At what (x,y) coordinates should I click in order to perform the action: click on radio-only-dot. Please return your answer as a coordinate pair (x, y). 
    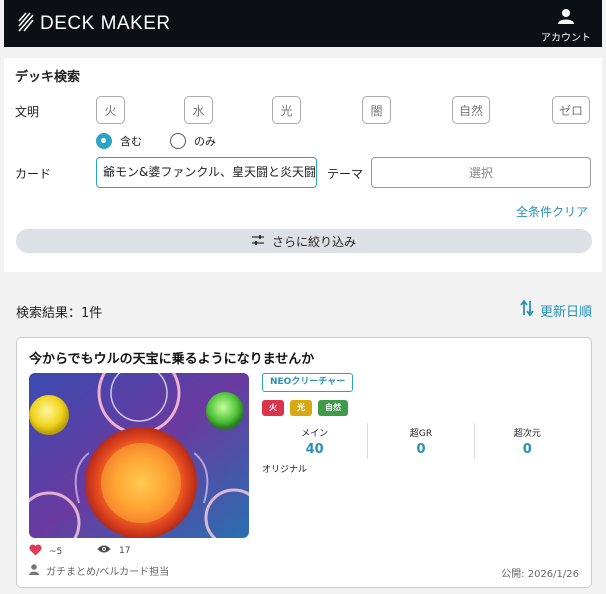
    Looking at the image, I should click on (178, 141).